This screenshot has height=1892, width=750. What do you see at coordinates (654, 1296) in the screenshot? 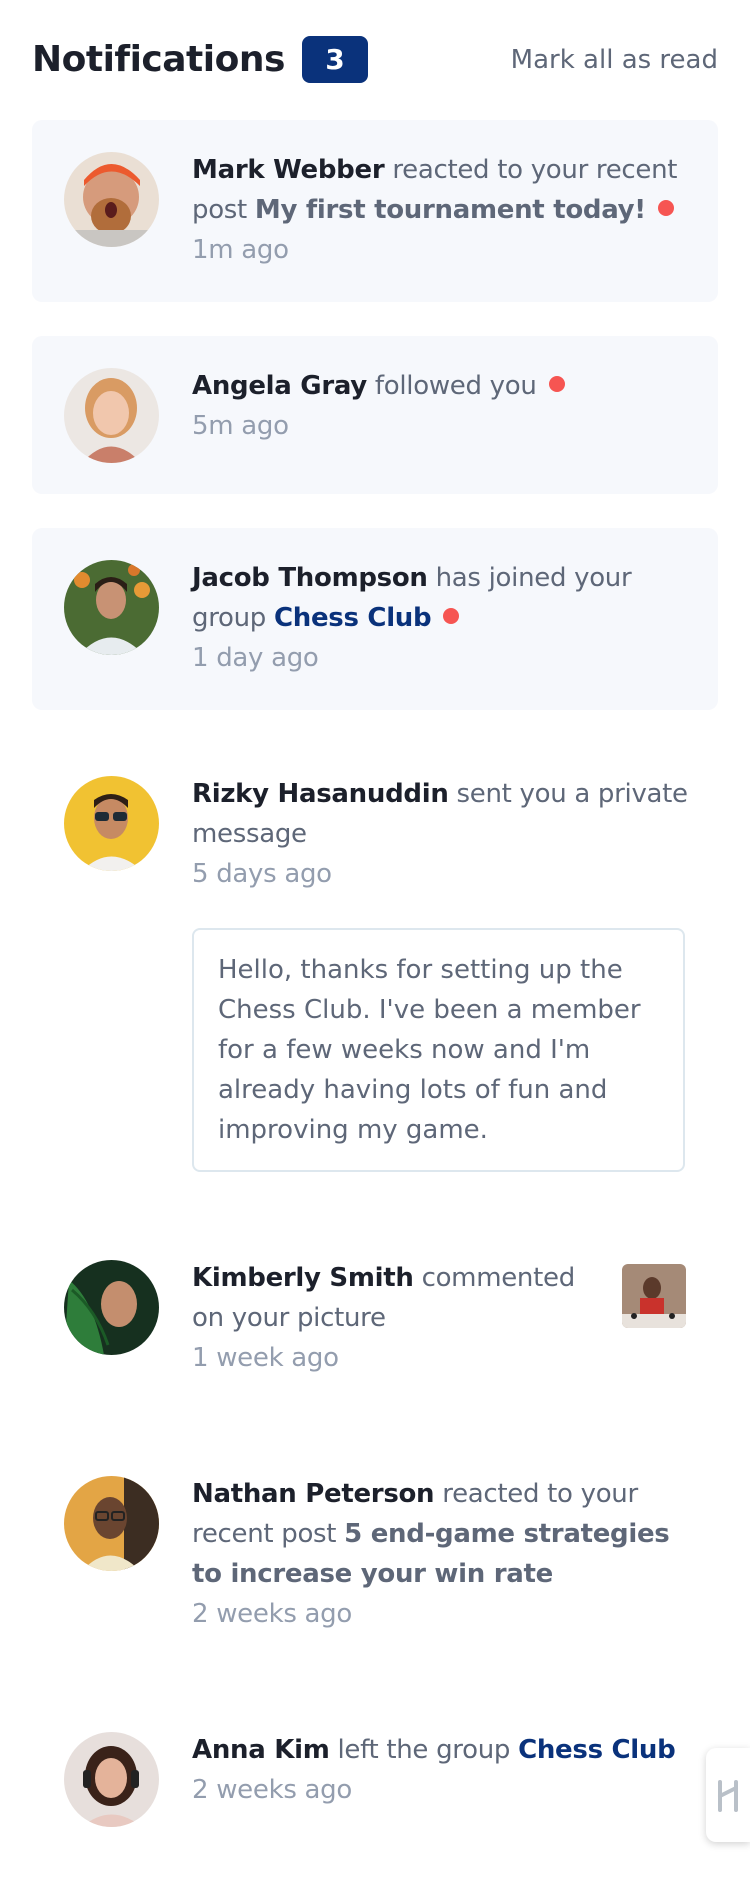
I see `commented-picture-thumbnail` at bounding box center [654, 1296].